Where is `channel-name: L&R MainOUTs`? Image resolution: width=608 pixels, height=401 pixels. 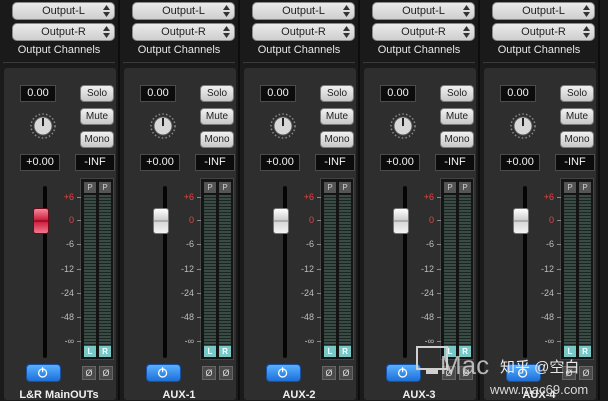
channel-name: L&R MainOUTs is located at coordinates (59, 395).